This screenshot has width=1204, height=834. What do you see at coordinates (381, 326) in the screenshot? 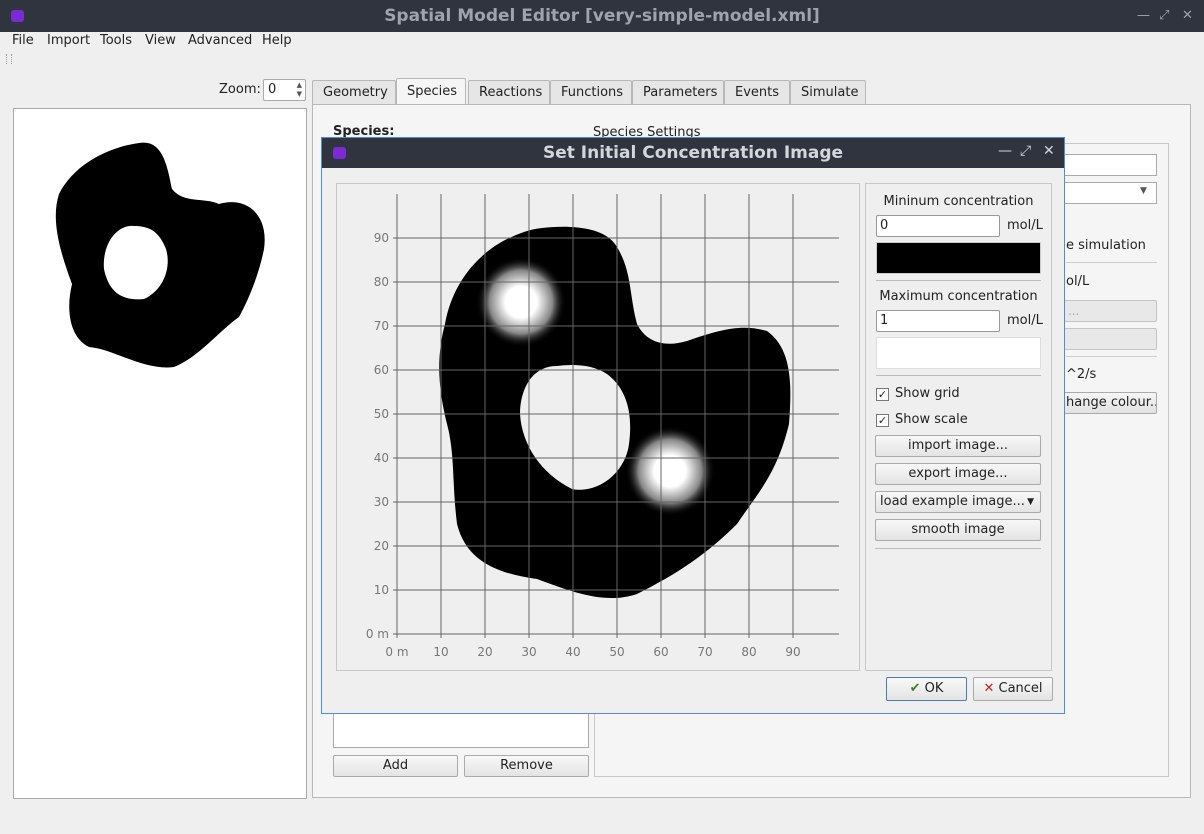
I see `y-tick-label: 70` at bounding box center [381, 326].